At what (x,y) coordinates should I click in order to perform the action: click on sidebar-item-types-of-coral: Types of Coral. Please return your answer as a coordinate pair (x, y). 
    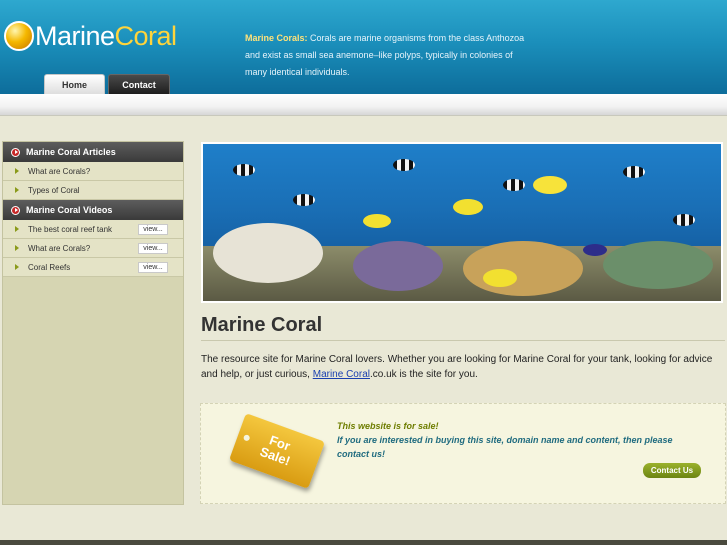
    Looking at the image, I should click on (93, 190).